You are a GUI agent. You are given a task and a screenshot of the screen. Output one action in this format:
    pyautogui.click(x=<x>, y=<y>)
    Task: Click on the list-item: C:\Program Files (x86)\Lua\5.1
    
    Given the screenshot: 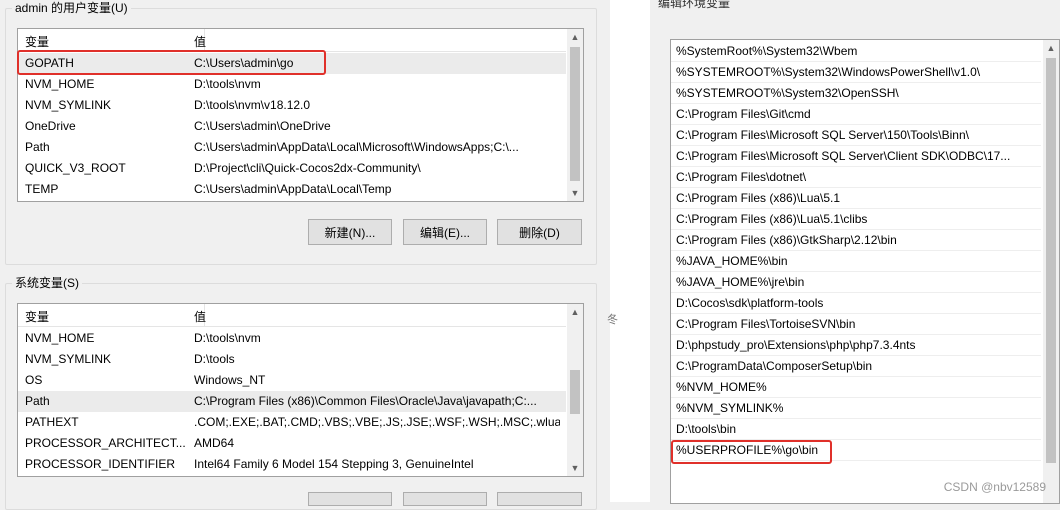 What is the action you would take?
    pyautogui.click(x=856, y=198)
    